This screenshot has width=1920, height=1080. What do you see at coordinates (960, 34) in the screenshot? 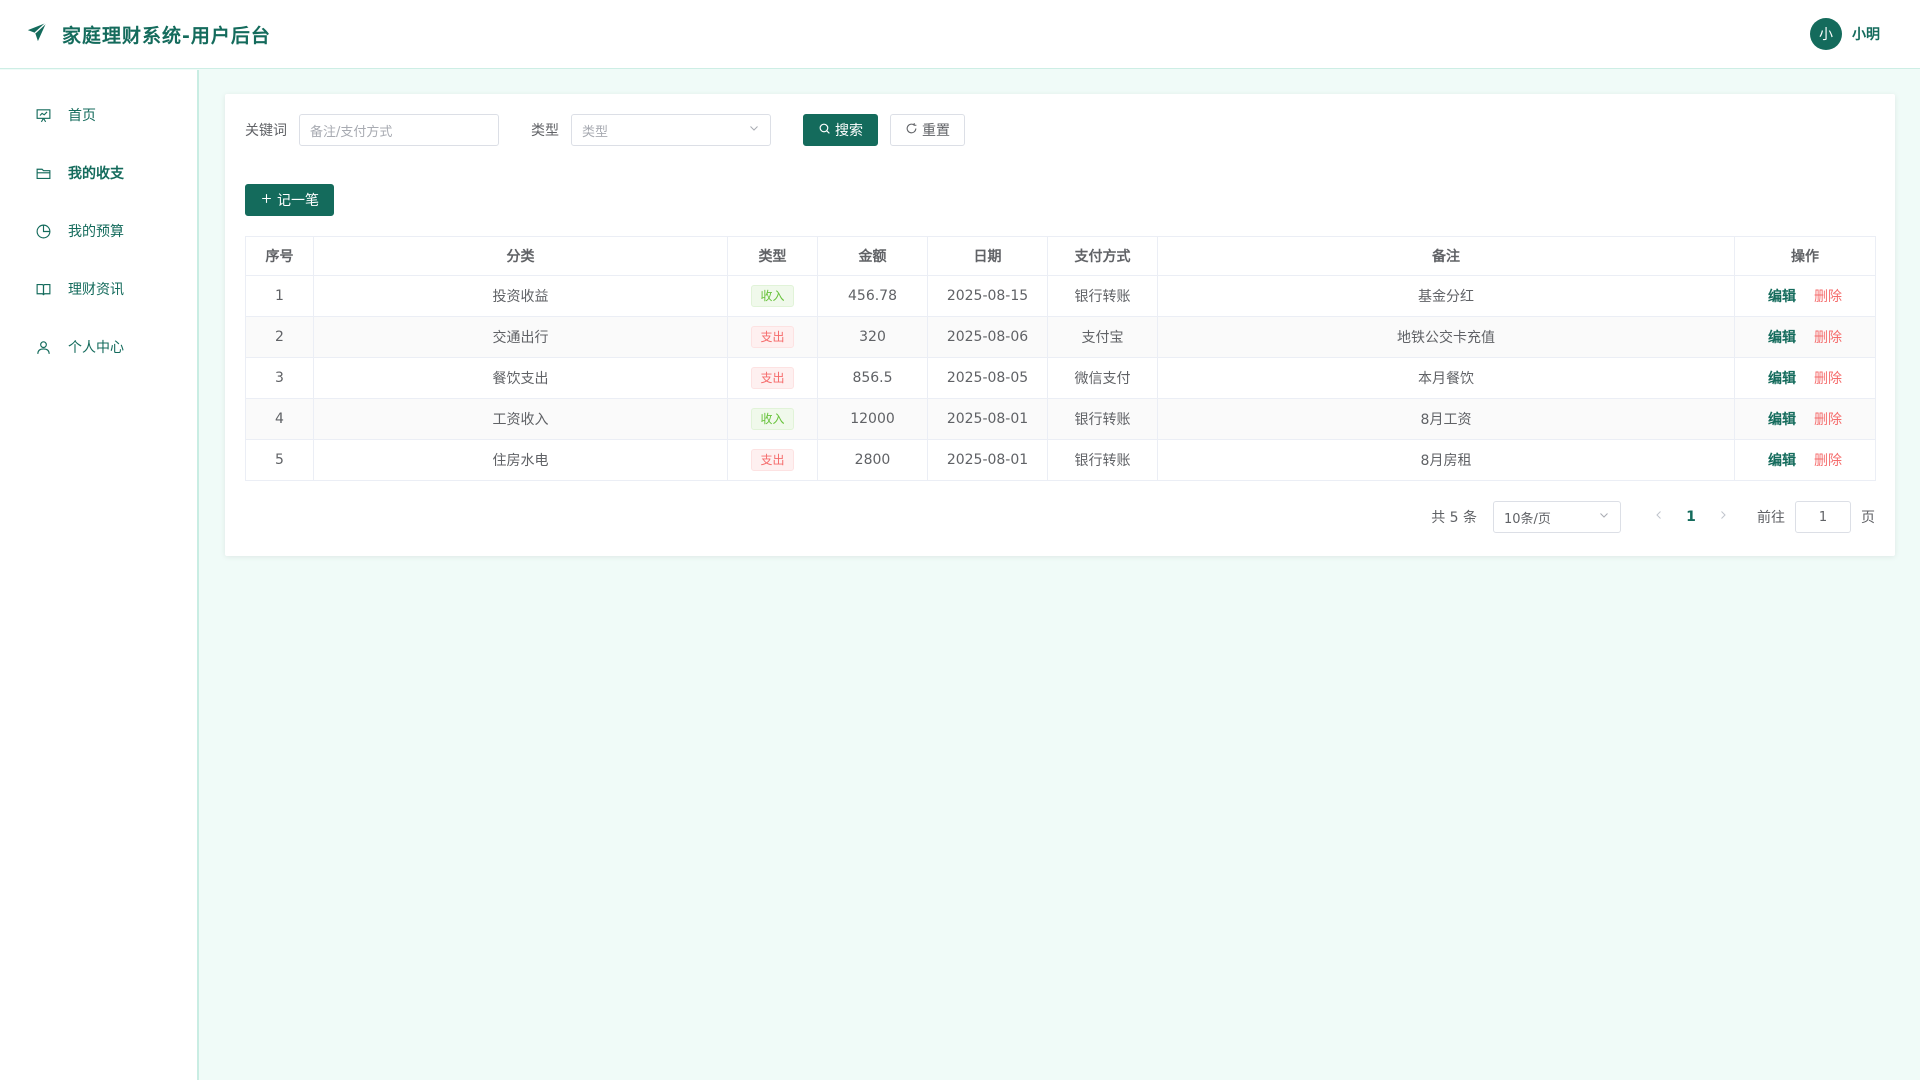
I see `top-header: 家庭理财系统-用户后台 小 小明` at bounding box center [960, 34].